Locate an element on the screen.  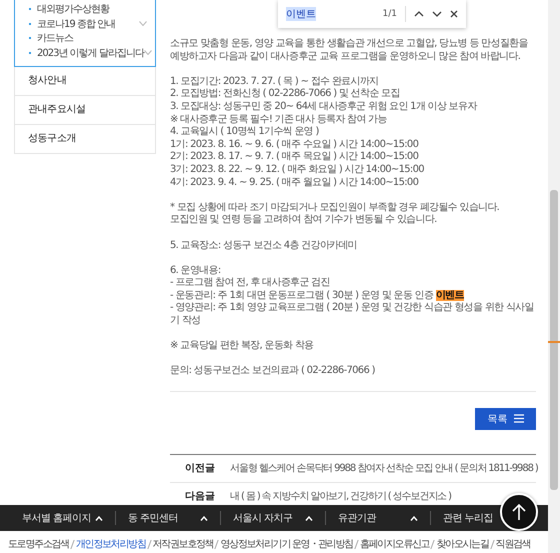
nav-label: 다음글 is located at coordinates (200, 497).